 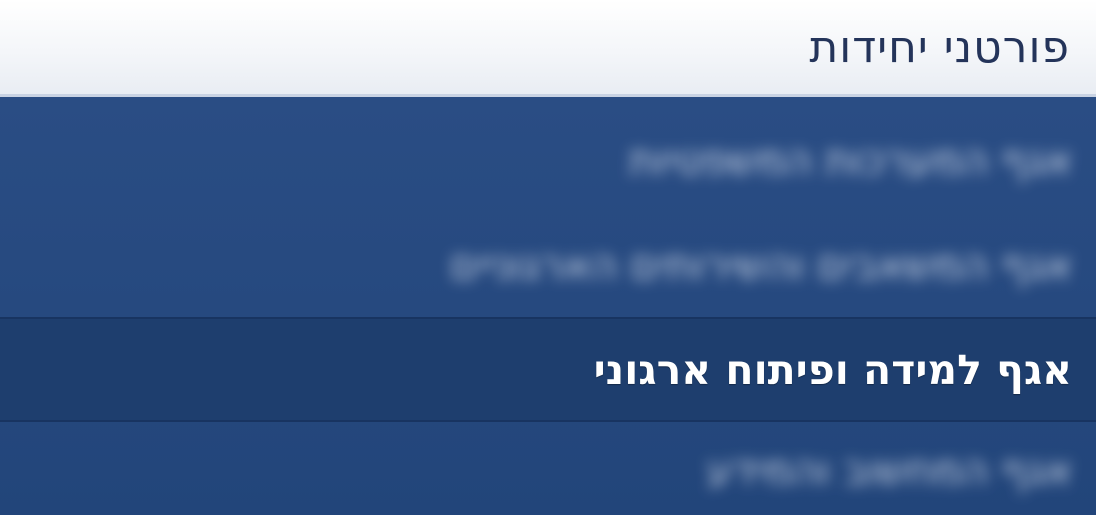 I want to click on menu-item-label: אגף המשאבים והשירותים הארגוניים, so click(x=761, y=264).